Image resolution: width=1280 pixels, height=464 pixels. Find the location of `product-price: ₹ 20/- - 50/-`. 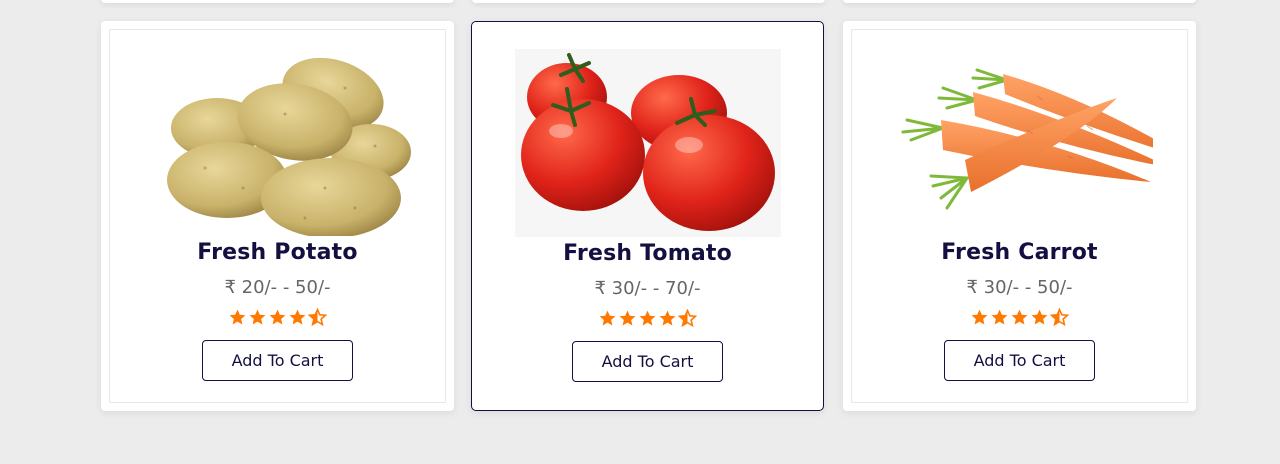

product-price: ₹ 20/- - 50/- is located at coordinates (277, 287).